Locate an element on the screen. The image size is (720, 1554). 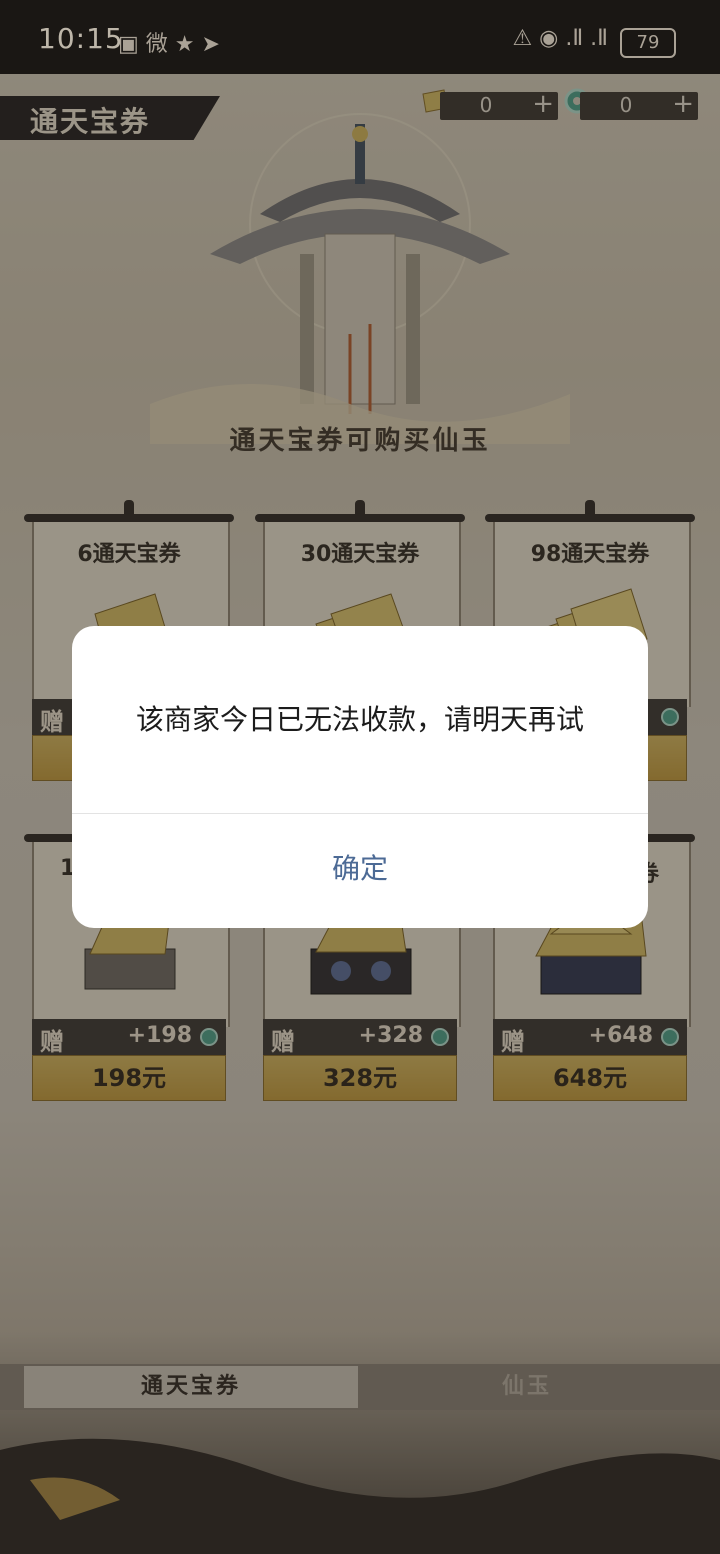
status-bar: 10:15 ▣ 微 ★ ➤ ⚠ ◉ .Ⅱ .Ⅱ 79 is located at coordinates (360, 37).